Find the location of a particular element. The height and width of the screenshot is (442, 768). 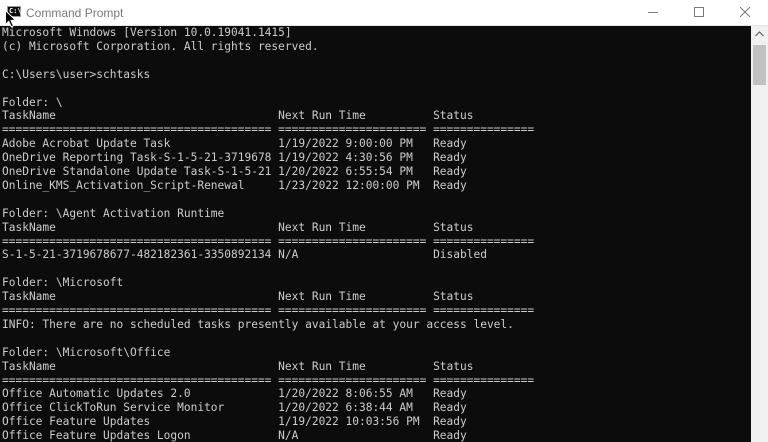

console-line: Folder: \Microsoft is located at coordinates (63, 283).